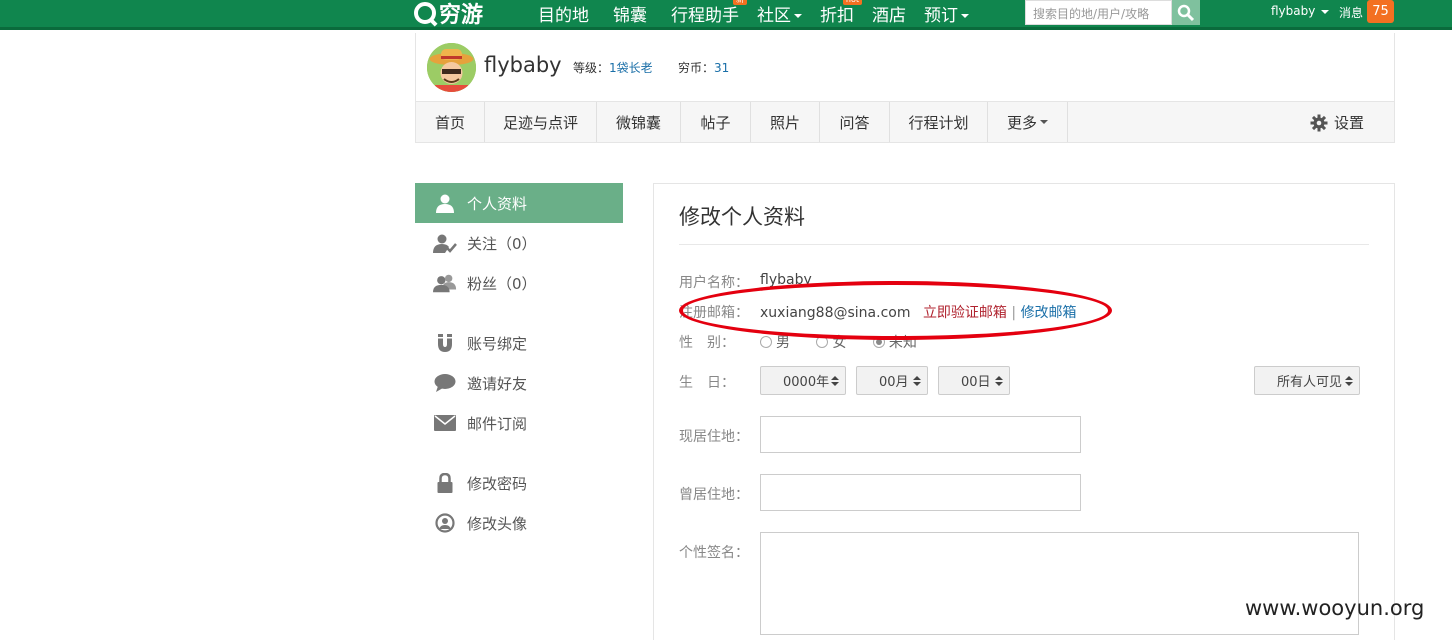 This screenshot has height=640, width=1452. I want to click on sidebar-item-fans: 粉丝（0）, so click(519, 283).